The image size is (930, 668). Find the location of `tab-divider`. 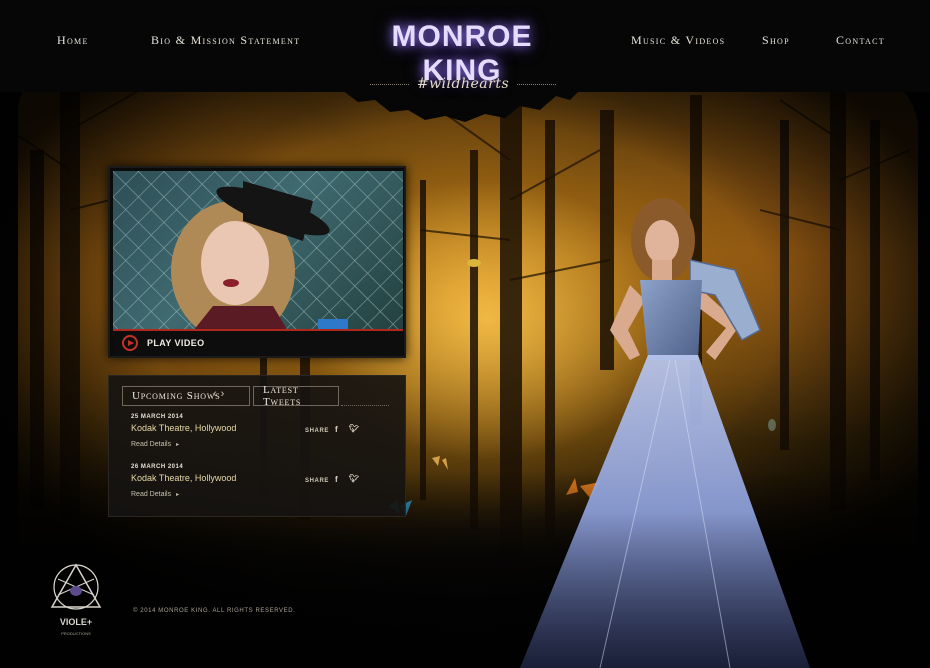

tab-divider is located at coordinates (365, 405).